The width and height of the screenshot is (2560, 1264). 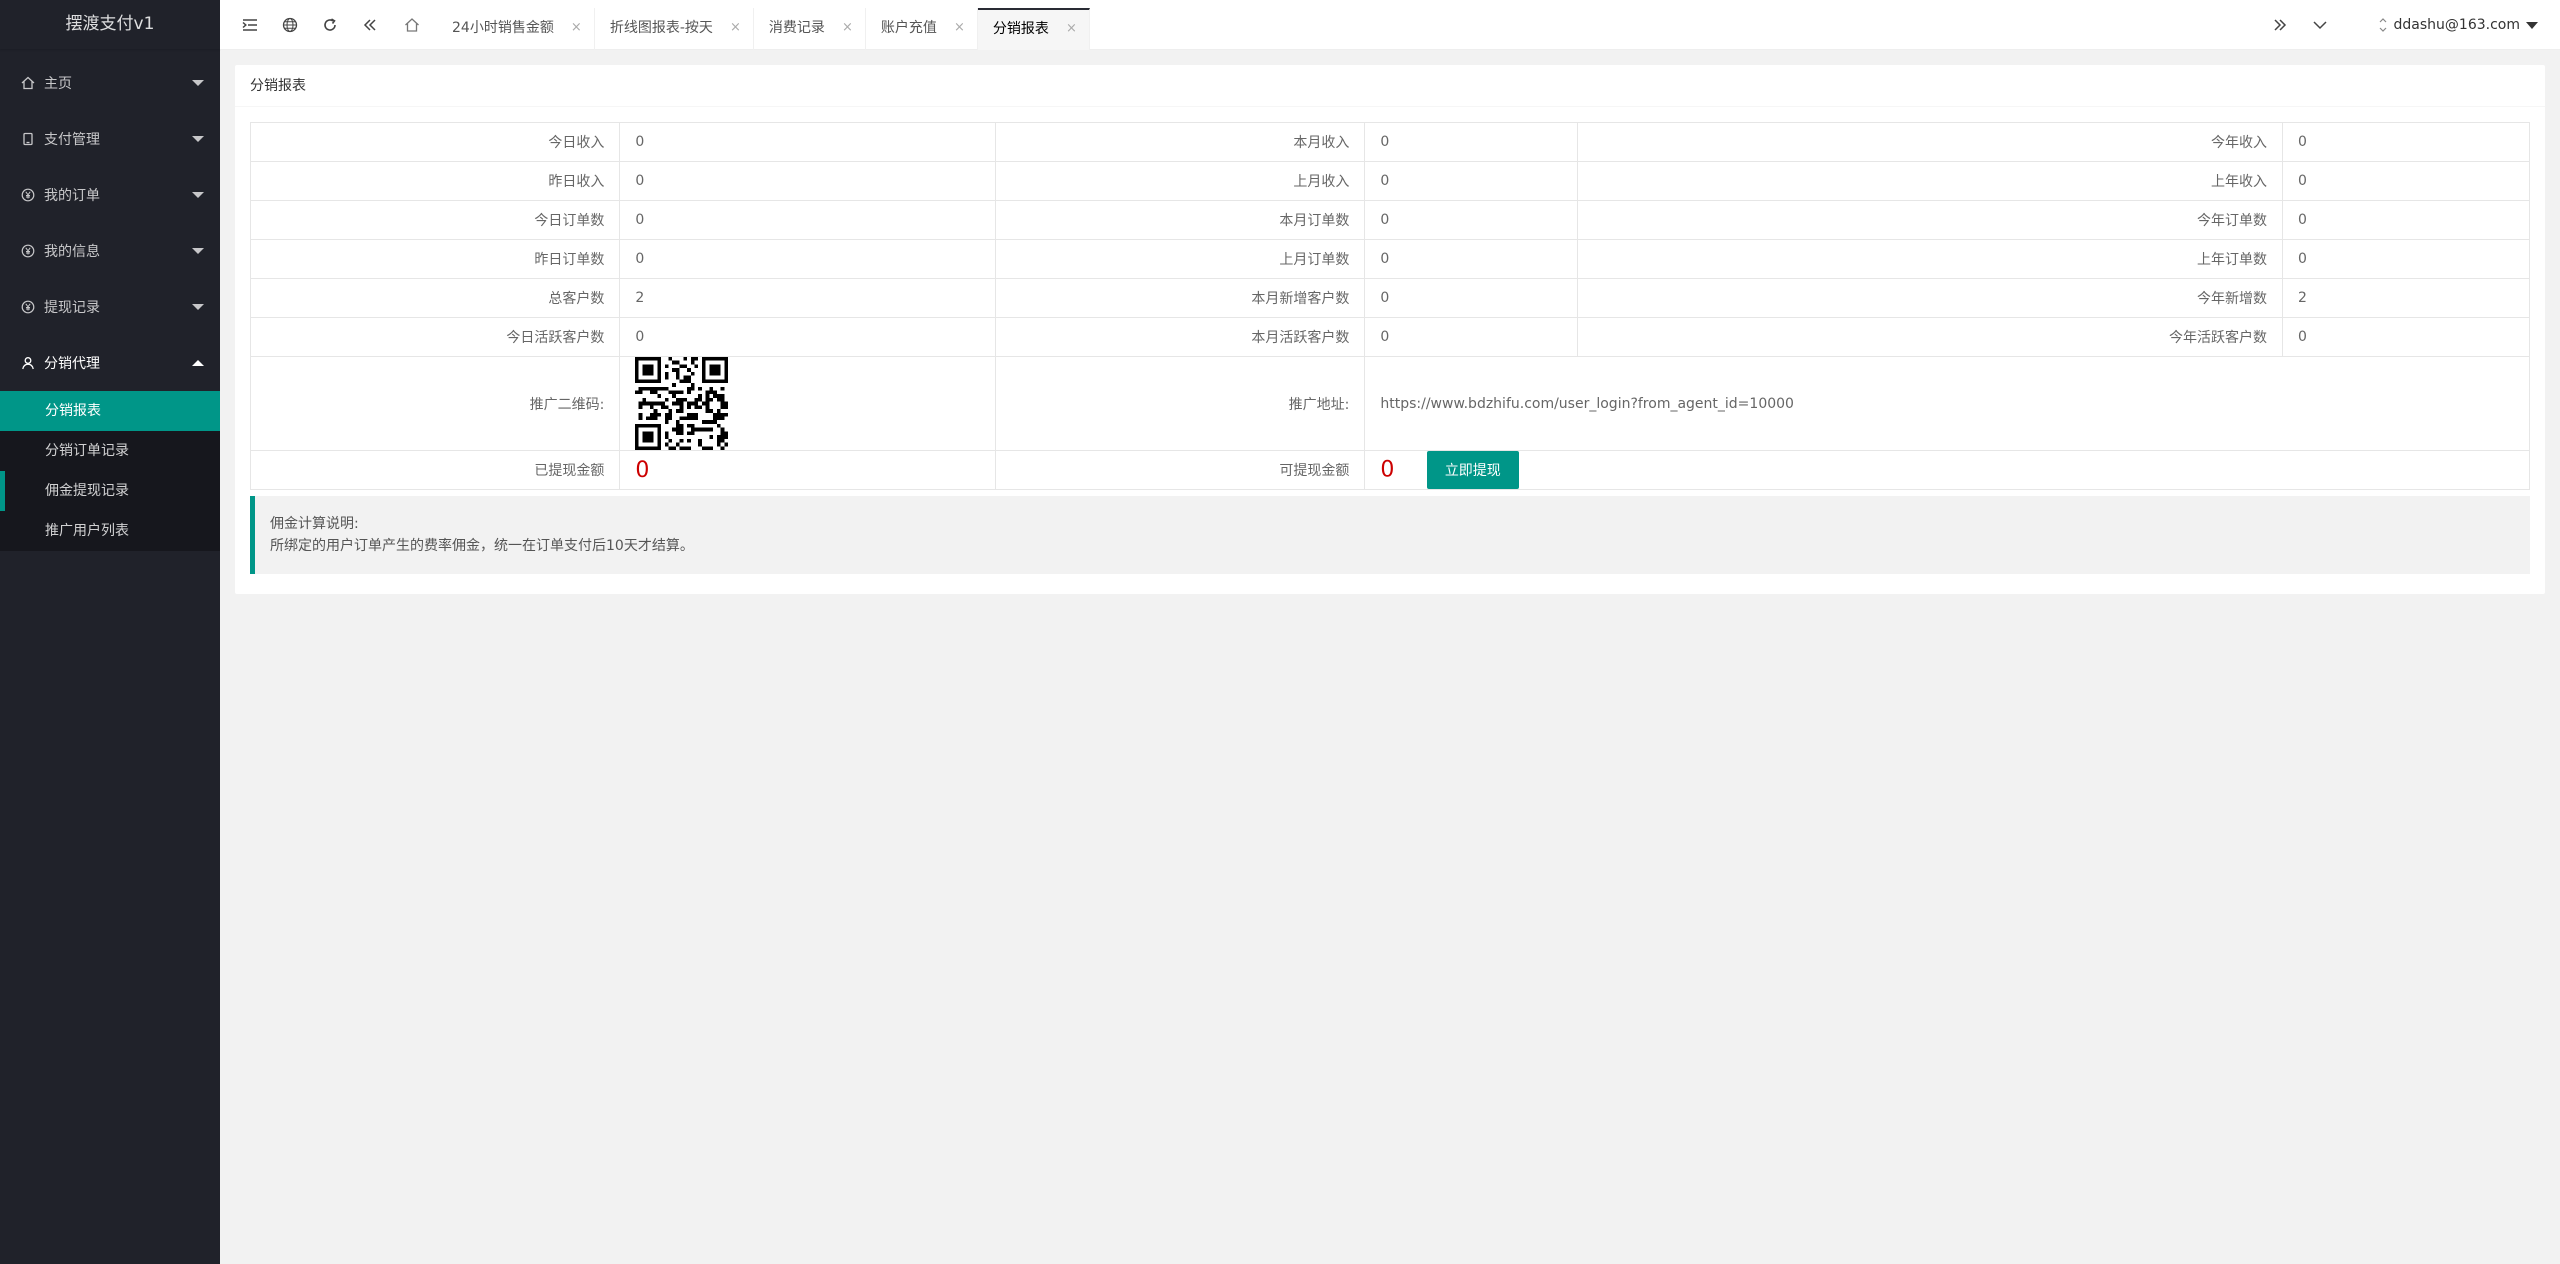 What do you see at coordinates (110, 307) in the screenshot?
I see `sidebar-item-withdrawals: 提现记录` at bounding box center [110, 307].